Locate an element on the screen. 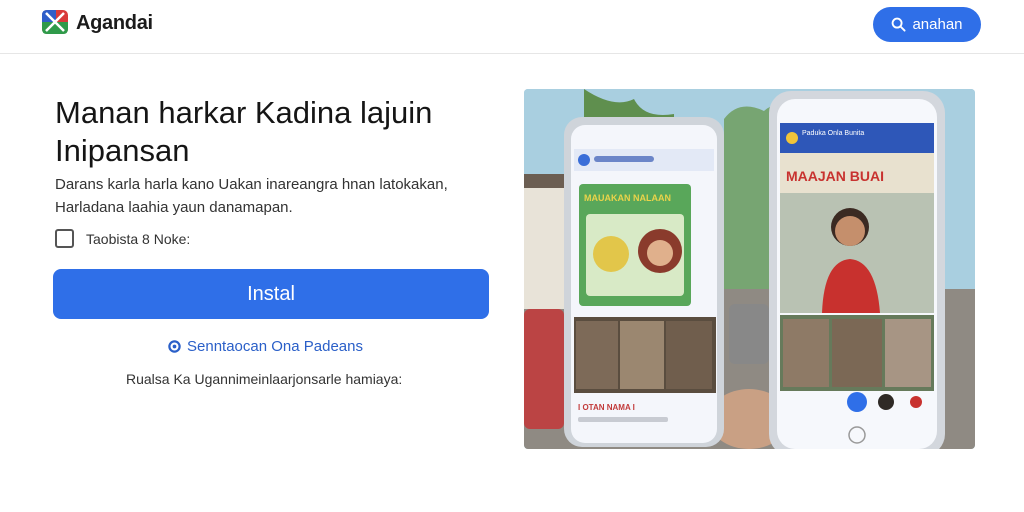 The width and height of the screenshot is (1024, 512). header-action-button: anahan is located at coordinates (927, 24).